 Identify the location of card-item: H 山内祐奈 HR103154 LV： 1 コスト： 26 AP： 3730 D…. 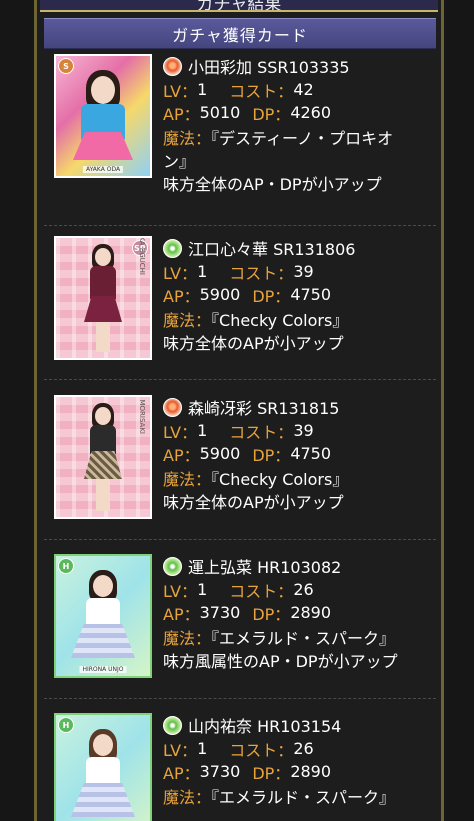
(240, 767).